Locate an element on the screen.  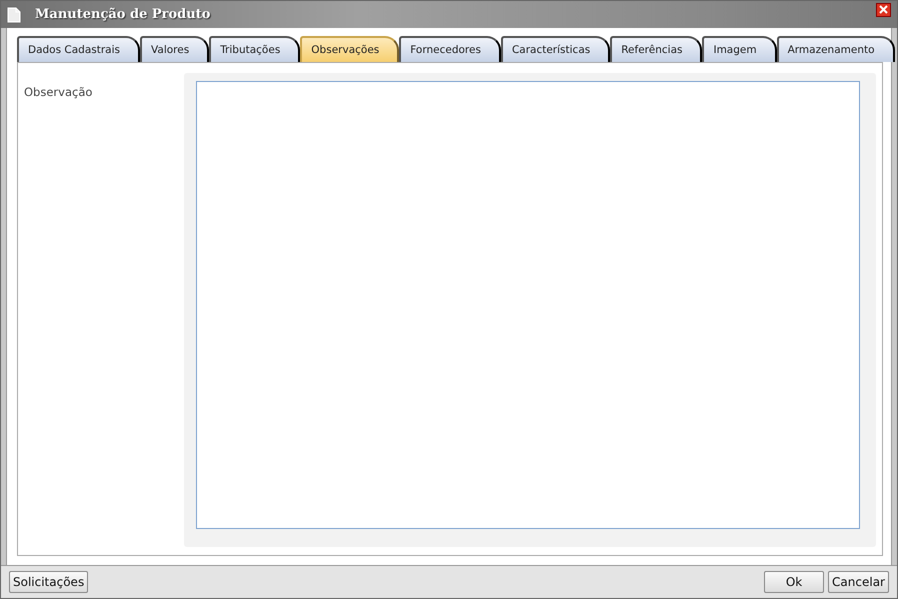
field-label: Observação is located at coordinates (59, 92).